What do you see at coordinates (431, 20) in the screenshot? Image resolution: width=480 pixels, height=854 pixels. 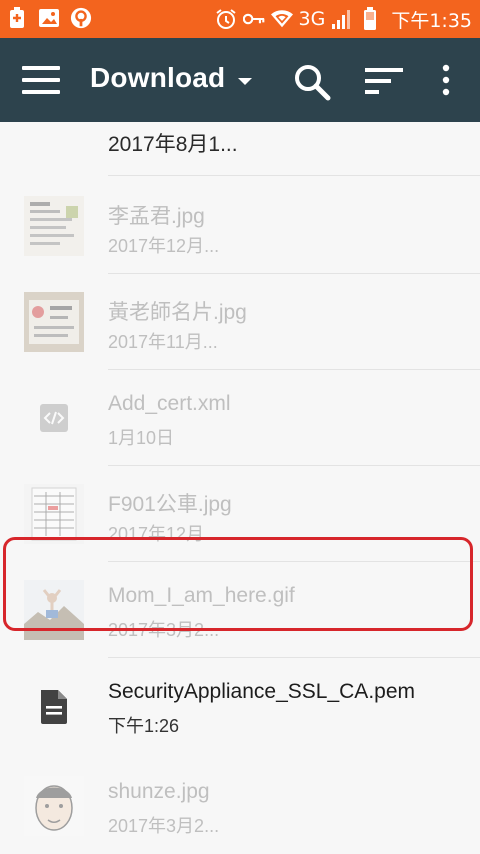 I see `clock: 下午1:35` at bounding box center [431, 20].